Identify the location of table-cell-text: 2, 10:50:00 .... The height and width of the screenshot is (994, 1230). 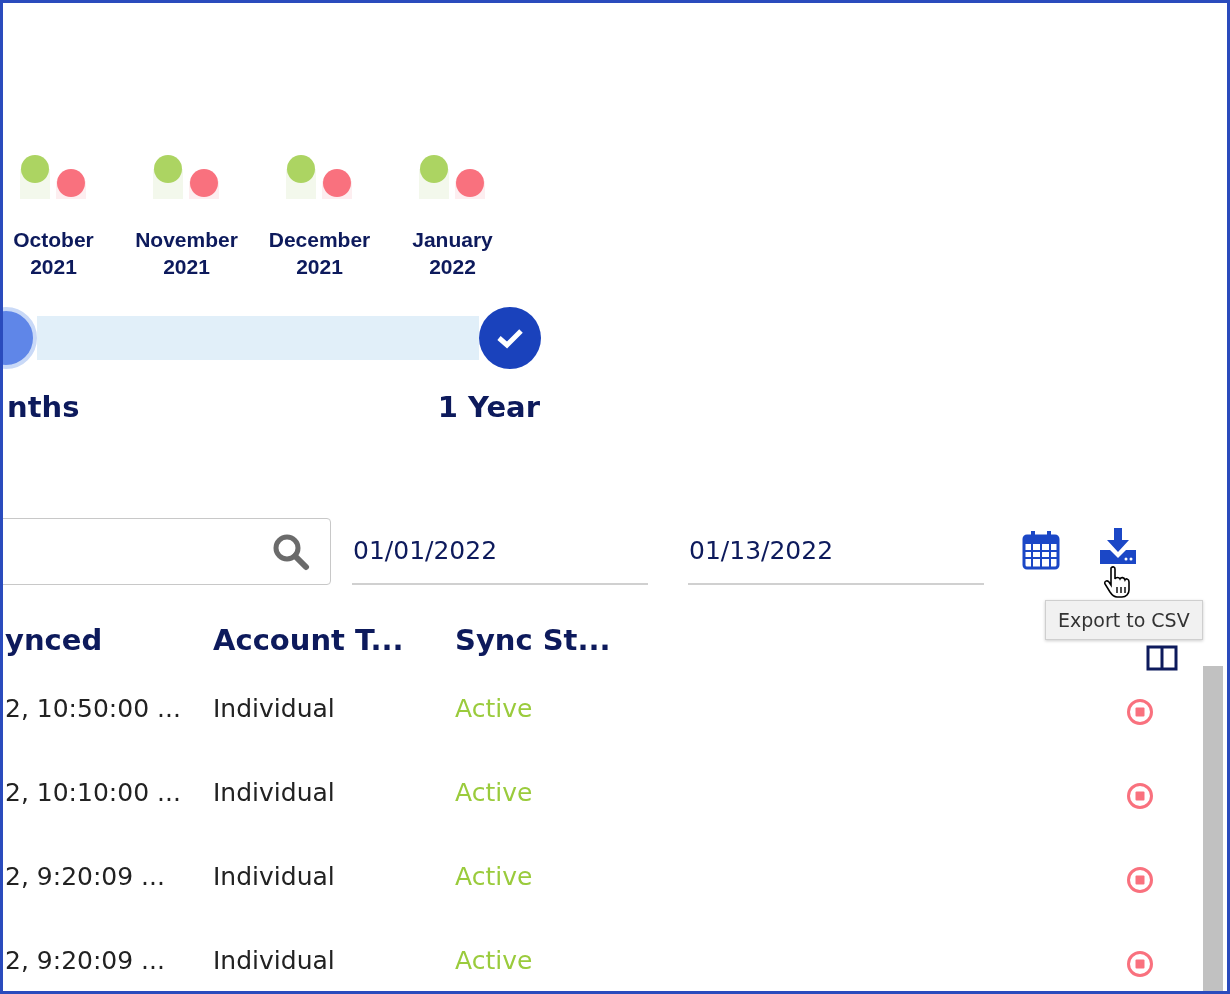
(93, 708).